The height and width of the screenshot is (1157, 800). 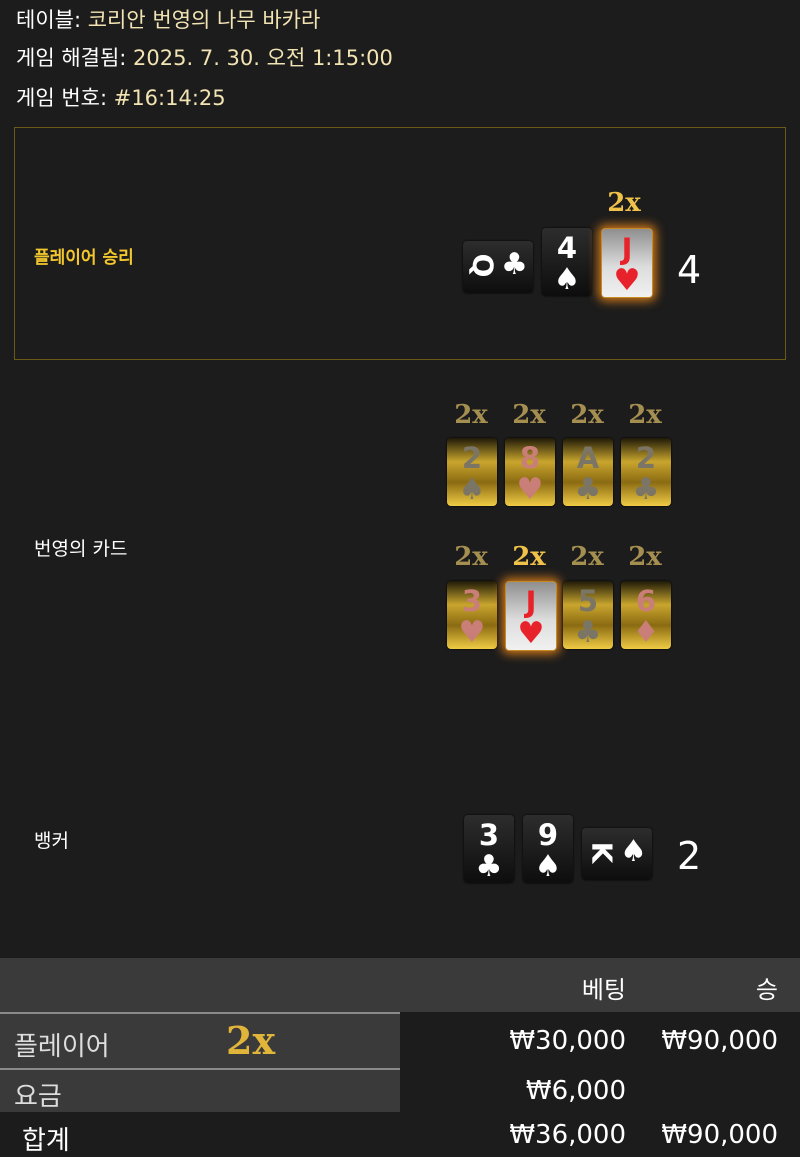 What do you see at coordinates (169, 98) in the screenshot?
I see `game-number-value: #16:14:25` at bounding box center [169, 98].